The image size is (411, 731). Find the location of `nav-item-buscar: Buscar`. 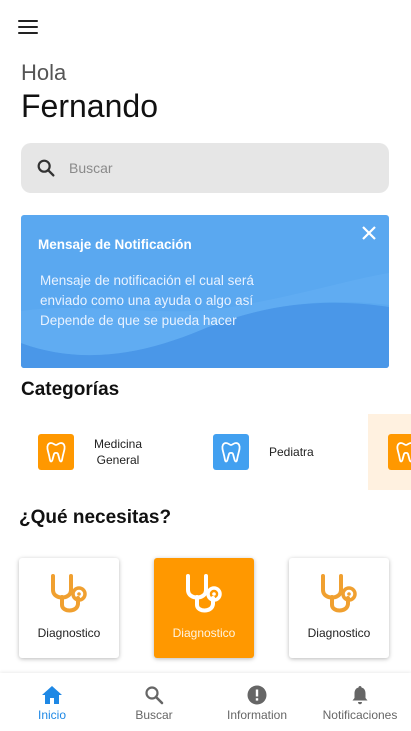

nav-item-buscar: Buscar is located at coordinates (154, 702).